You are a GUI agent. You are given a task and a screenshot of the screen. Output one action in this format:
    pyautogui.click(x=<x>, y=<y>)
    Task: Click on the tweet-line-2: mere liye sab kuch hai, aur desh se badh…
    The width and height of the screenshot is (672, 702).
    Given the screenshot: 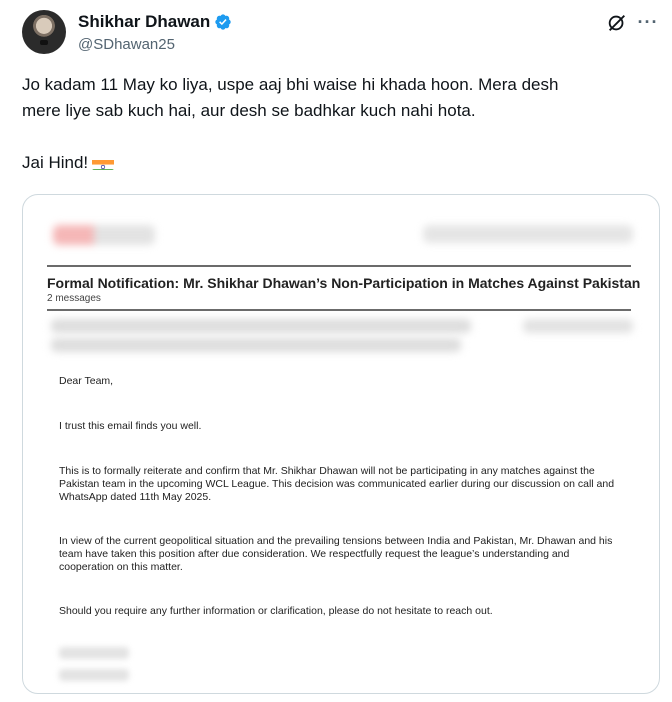 What is the action you would take?
    pyautogui.click(x=249, y=110)
    